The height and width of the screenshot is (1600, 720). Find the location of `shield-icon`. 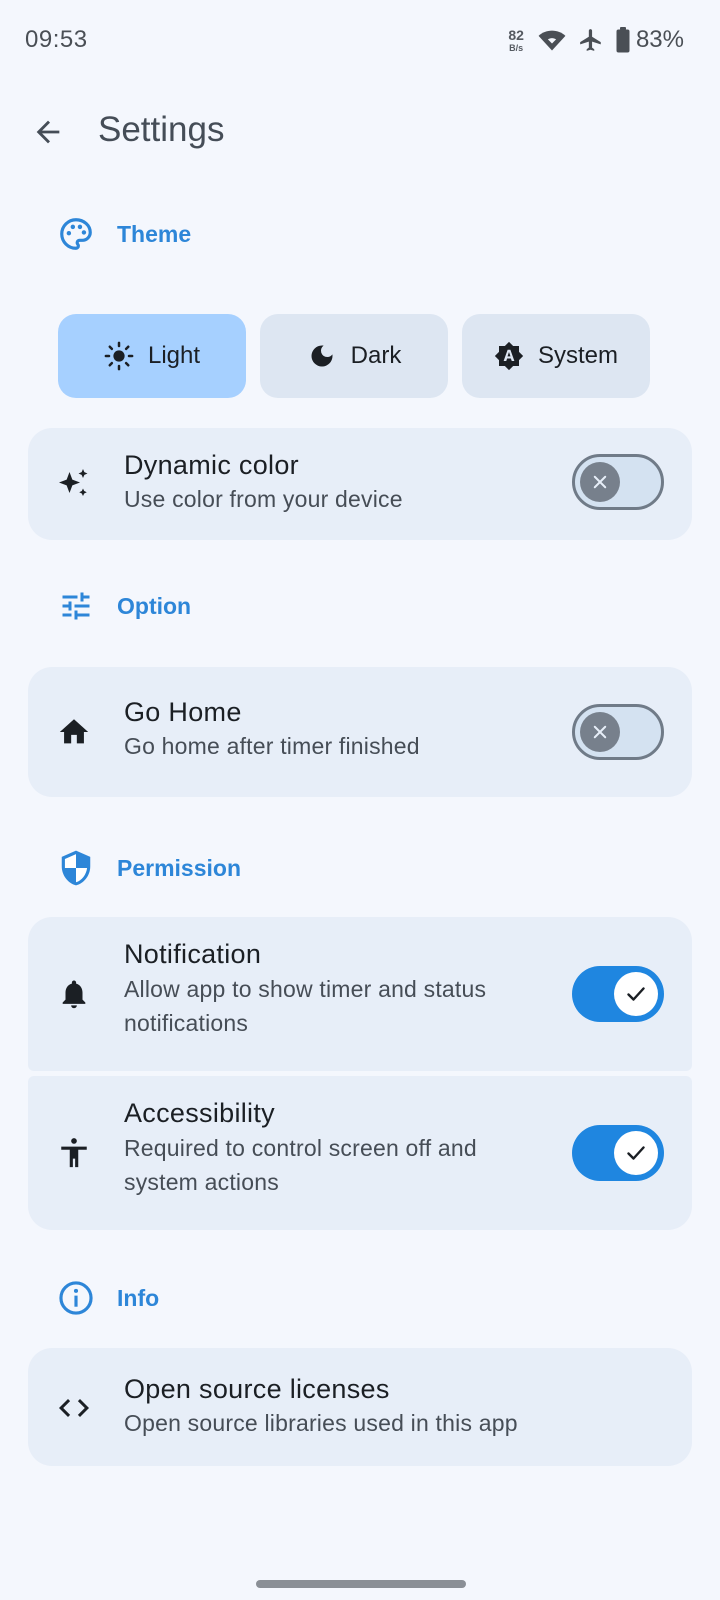

shield-icon is located at coordinates (76, 868).